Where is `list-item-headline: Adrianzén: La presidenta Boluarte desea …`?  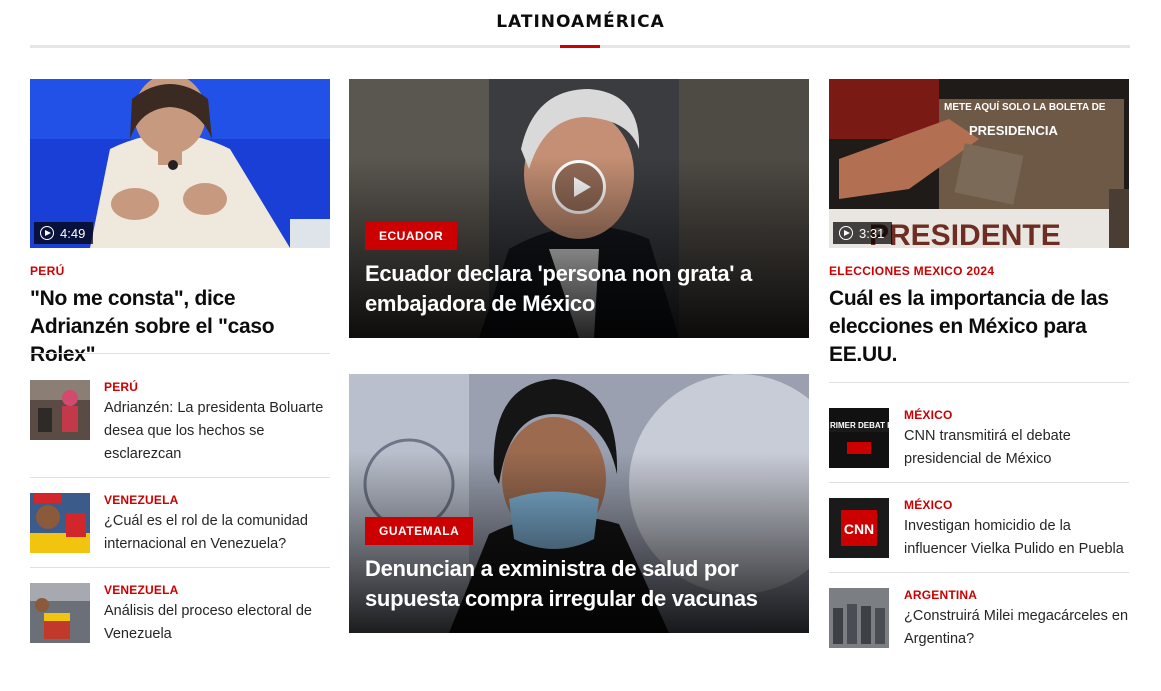 list-item-headline: Adrianzén: La presidenta Boluarte desea … is located at coordinates (216, 431).